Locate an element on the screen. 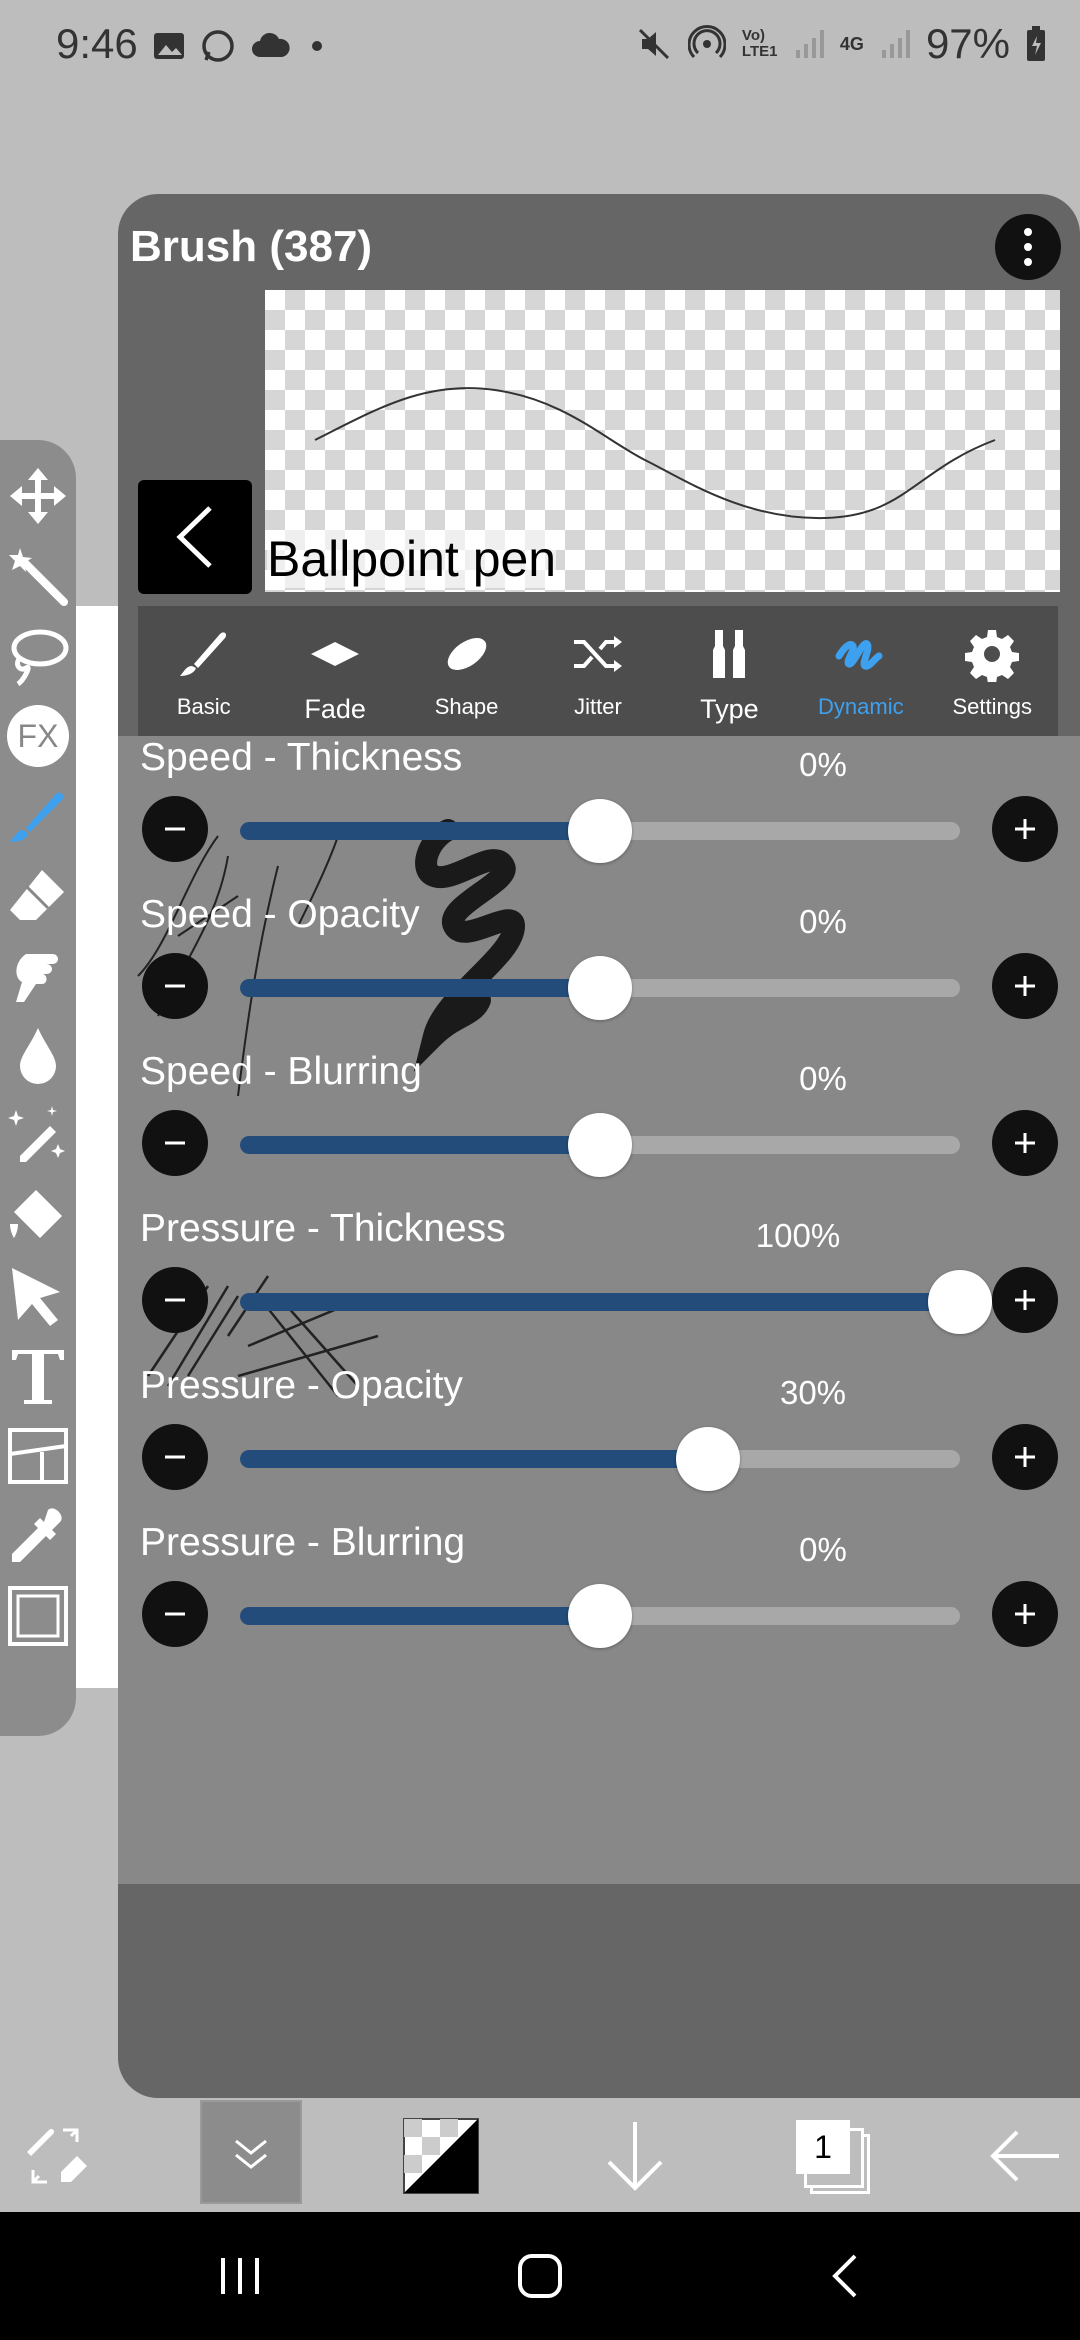 This screenshot has height=2340, width=1080. recents-button is located at coordinates (240, 2276).